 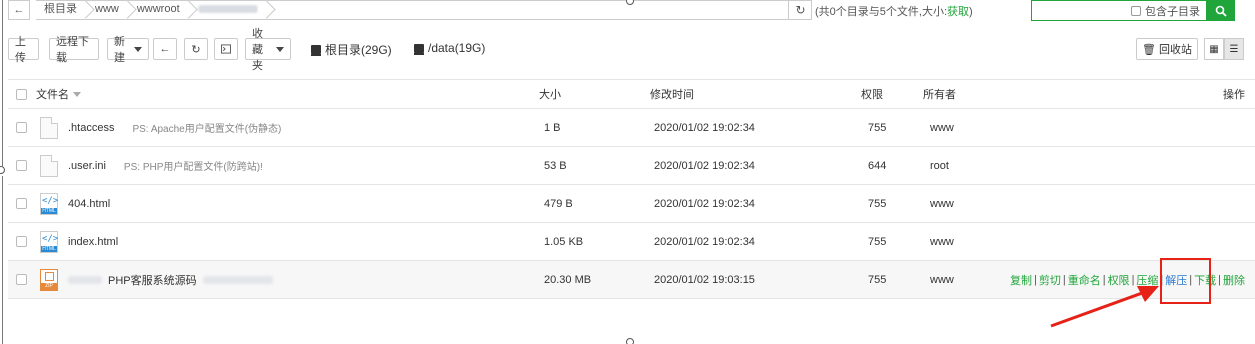 What do you see at coordinates (672, 94) in the screenshot?
I see `header-mtime: 修改时间` at bounding box center [672, 94].